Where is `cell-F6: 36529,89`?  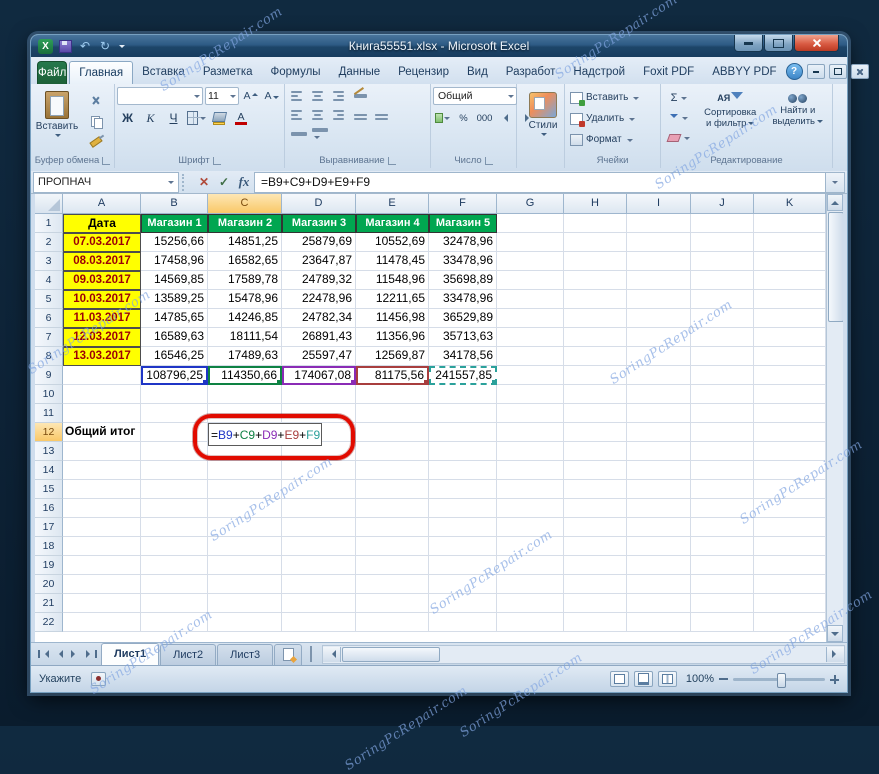 cell-F6: 36529,89 is located at coordinates (463, 318).